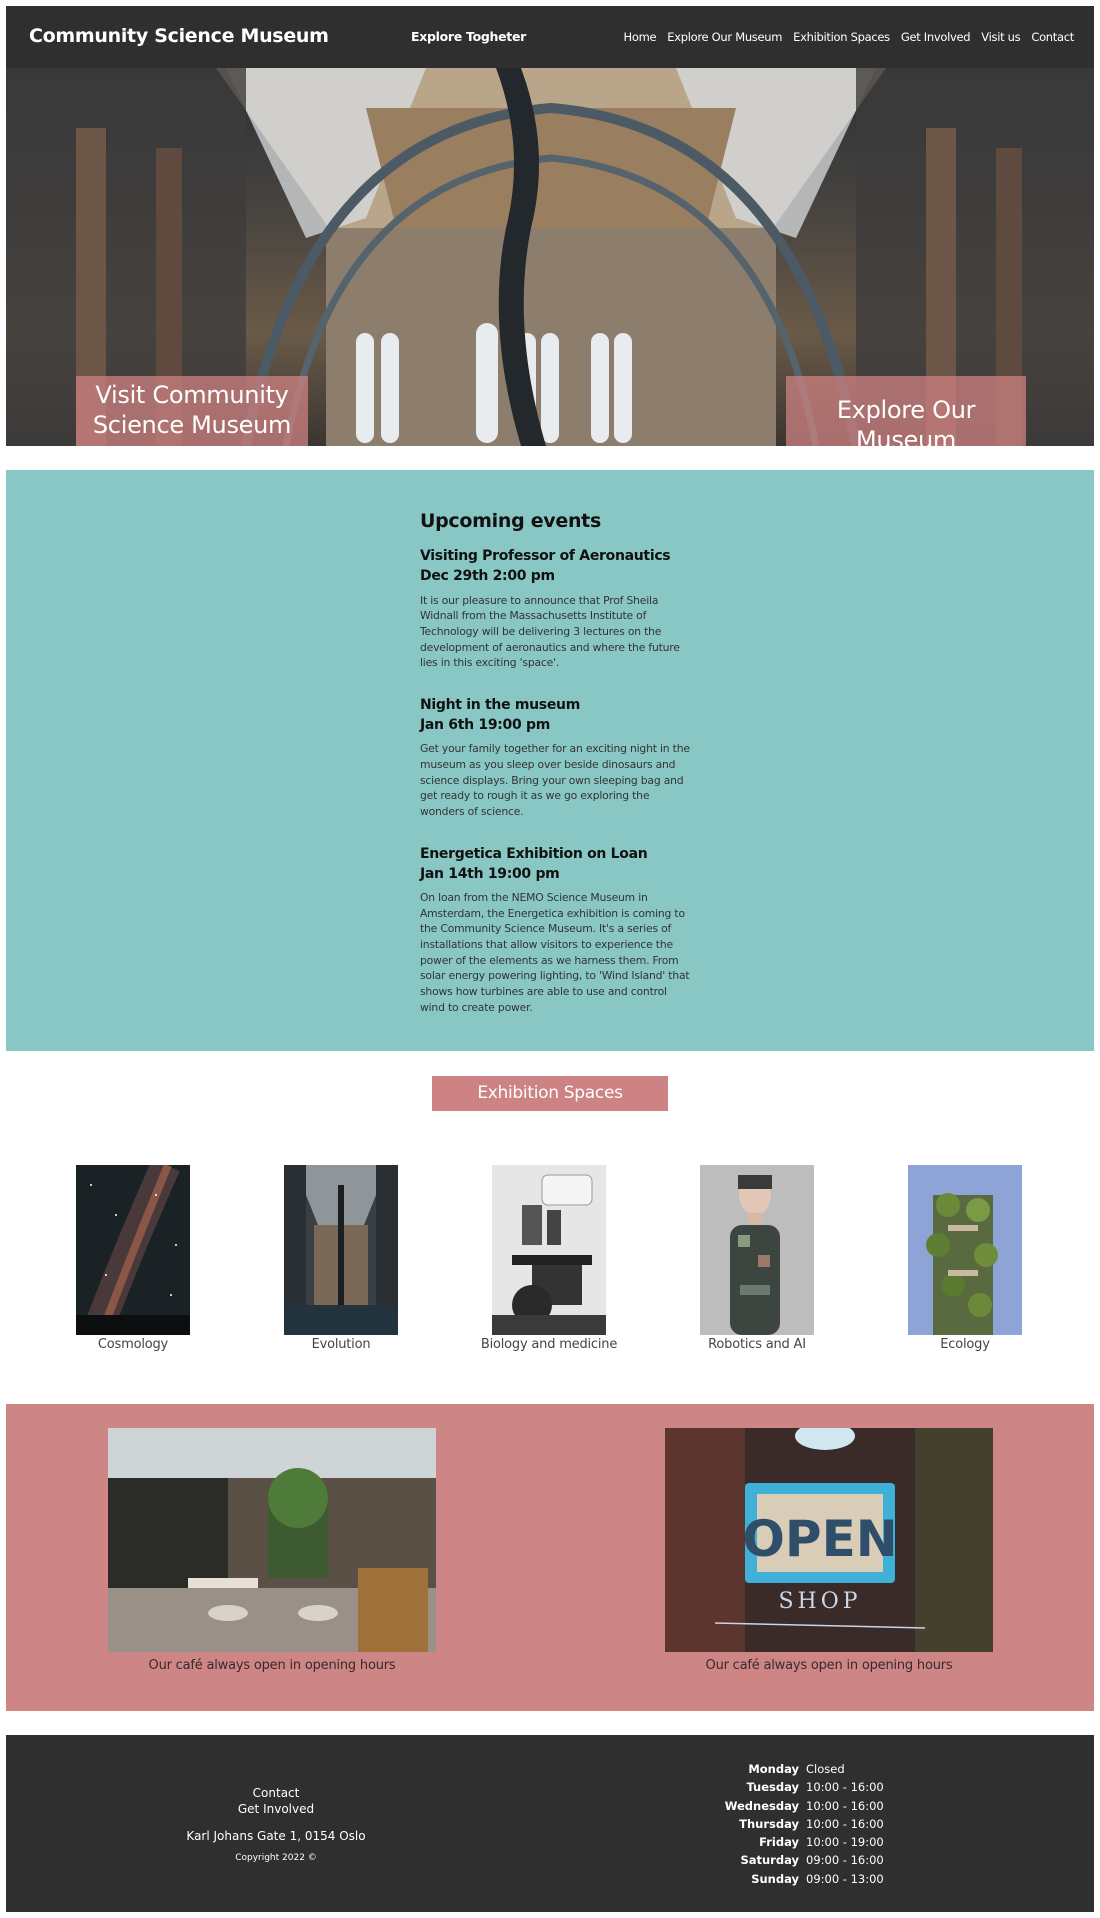 This screenshot has height=1918, width=1100. I want to click on exhibition-spaces-heading: Exhibition Spaces, so click(550, 1093).